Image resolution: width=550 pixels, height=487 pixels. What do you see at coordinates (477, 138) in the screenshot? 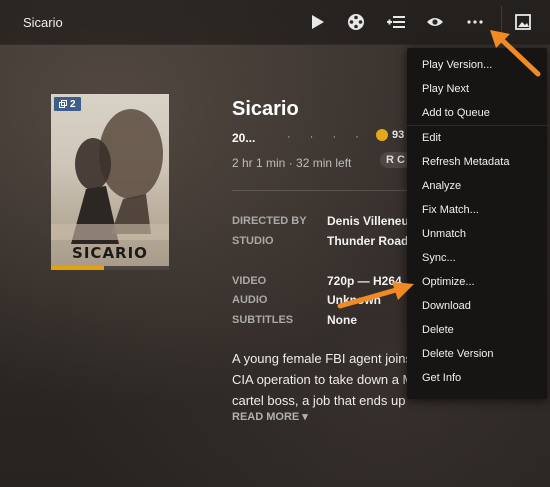
I see `menu-item-edit: Edit` at bounding box center [477, 138].